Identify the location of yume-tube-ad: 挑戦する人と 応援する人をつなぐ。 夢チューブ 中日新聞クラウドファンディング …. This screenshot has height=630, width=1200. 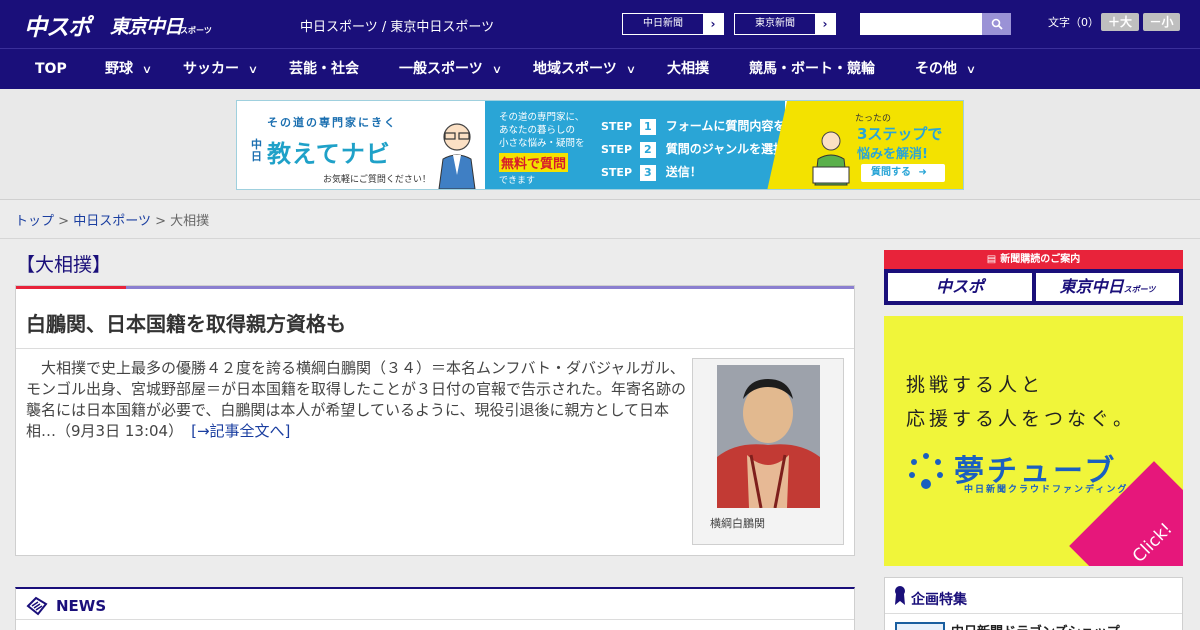
(1033, 441).